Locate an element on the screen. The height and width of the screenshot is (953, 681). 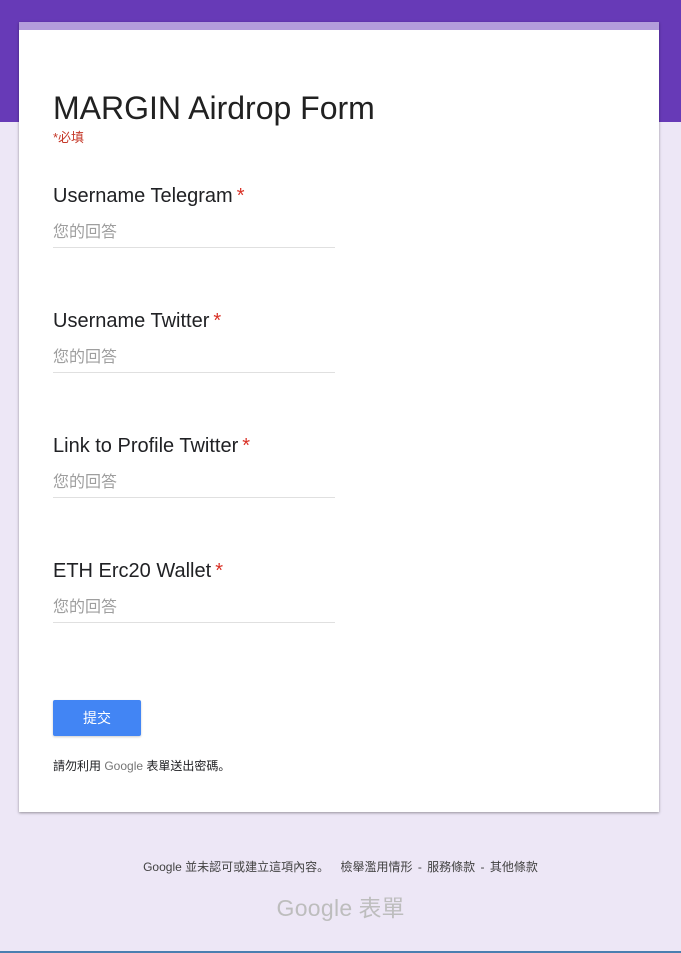
question-username-telegram: Username Telegram * is located at coordinates (333, 216).